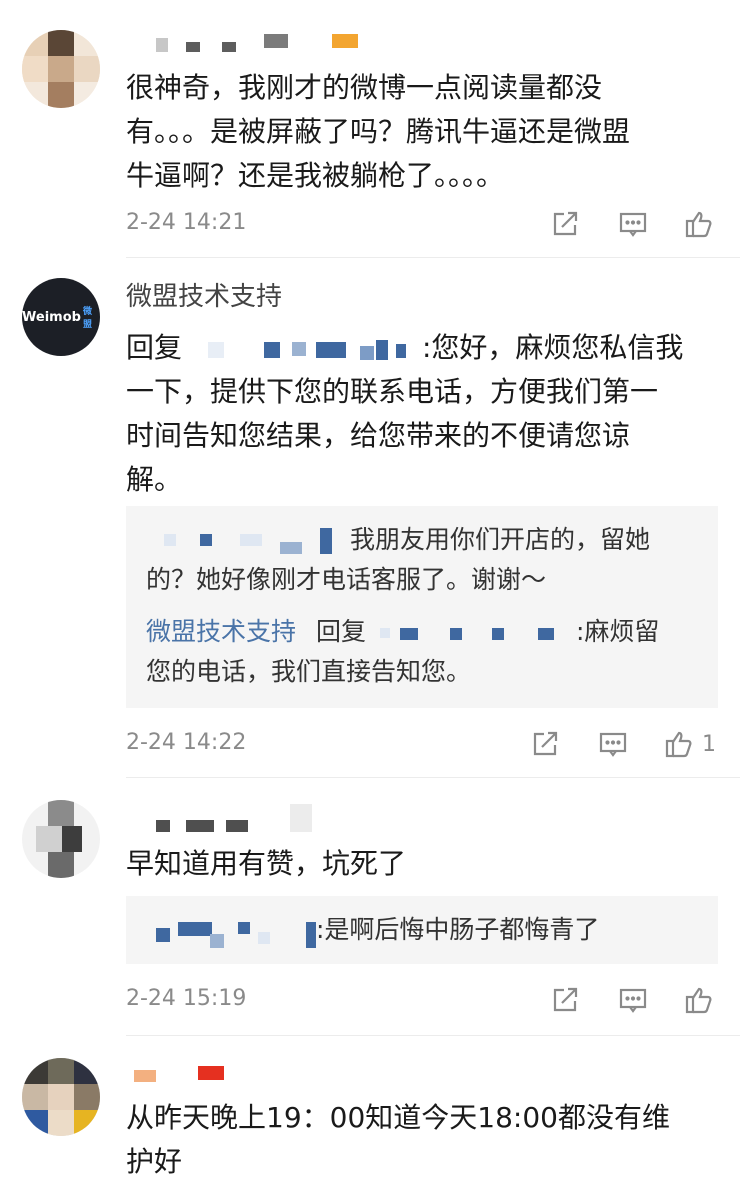 The height and width of the screenshot is (1204, 740). What do you see at coordinates (423, 224) in the screenshot?
I see `comment-meta: 2-24 14:21` at bounding box center [423, 224].